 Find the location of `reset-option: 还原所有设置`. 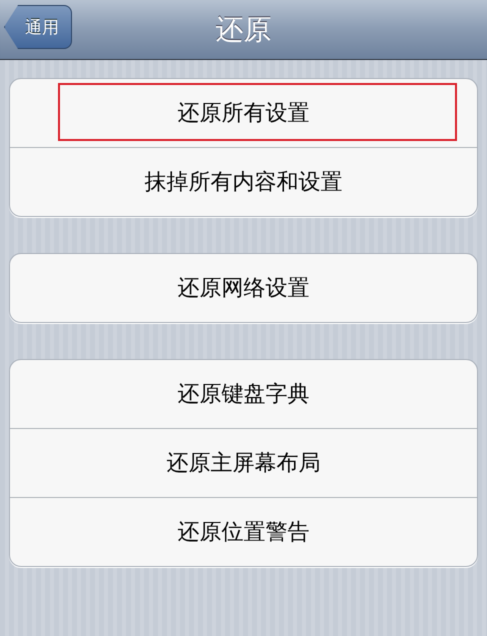

reset-option: 还原所有设置 is located at coordinates (243, 113).